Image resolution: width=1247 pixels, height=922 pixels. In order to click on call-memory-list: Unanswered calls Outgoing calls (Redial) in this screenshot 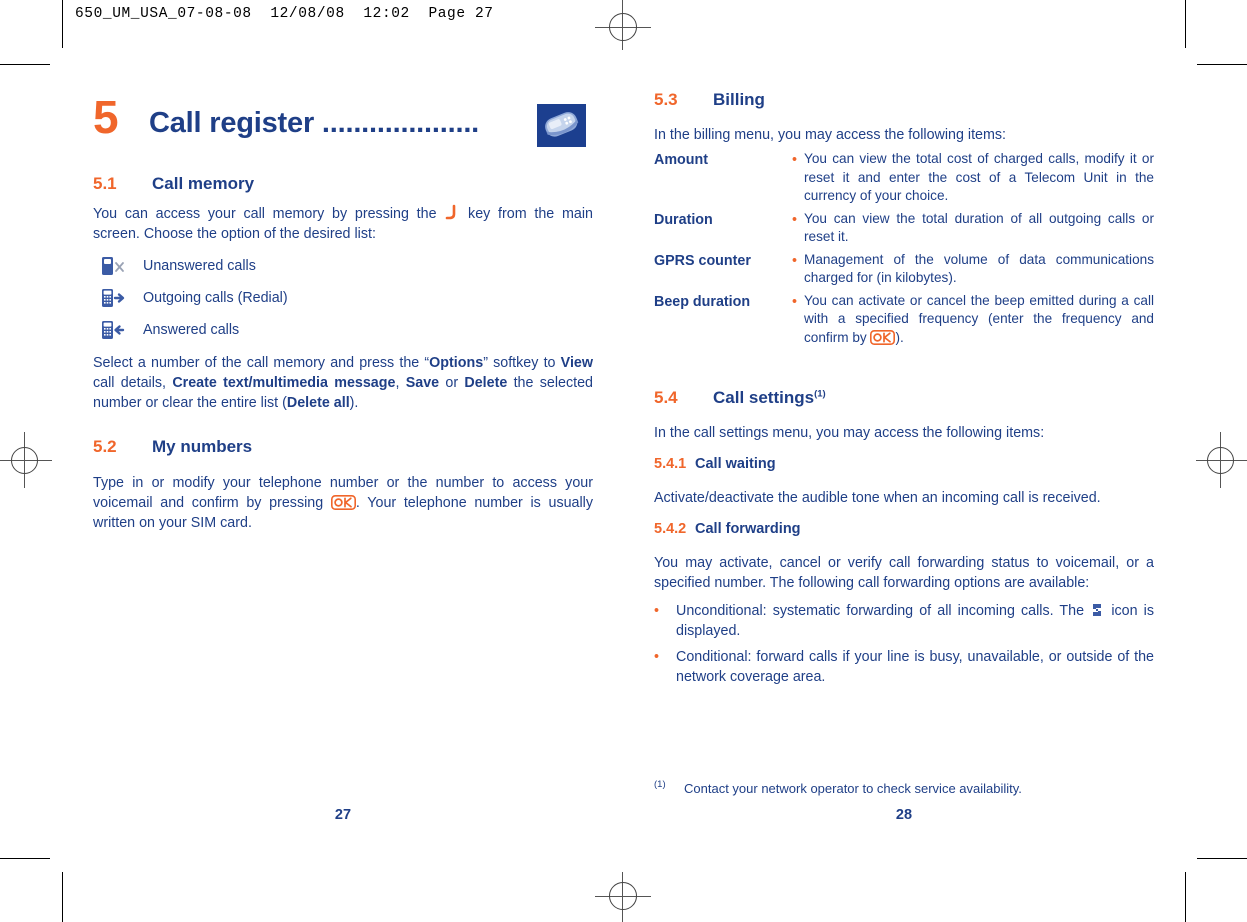, I will do `click(343, 302)`.